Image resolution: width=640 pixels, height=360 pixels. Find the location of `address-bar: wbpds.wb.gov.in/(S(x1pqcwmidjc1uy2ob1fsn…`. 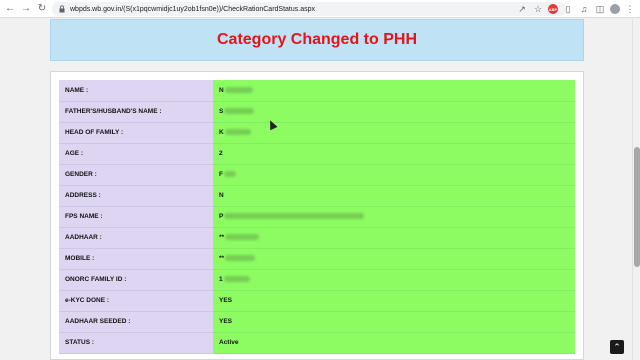

address-bar: wbpds.wb.gov.in/(S(x1pqcwmidjc1uy2ob1fsn… is located at coordinates (309, 9).